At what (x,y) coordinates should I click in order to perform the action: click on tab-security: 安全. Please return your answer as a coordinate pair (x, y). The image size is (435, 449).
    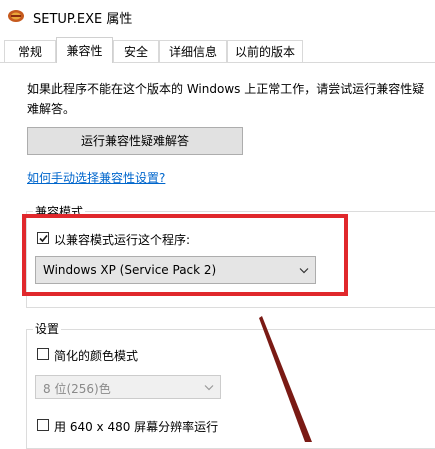
    Looking at the image, I should click on (136, 51).